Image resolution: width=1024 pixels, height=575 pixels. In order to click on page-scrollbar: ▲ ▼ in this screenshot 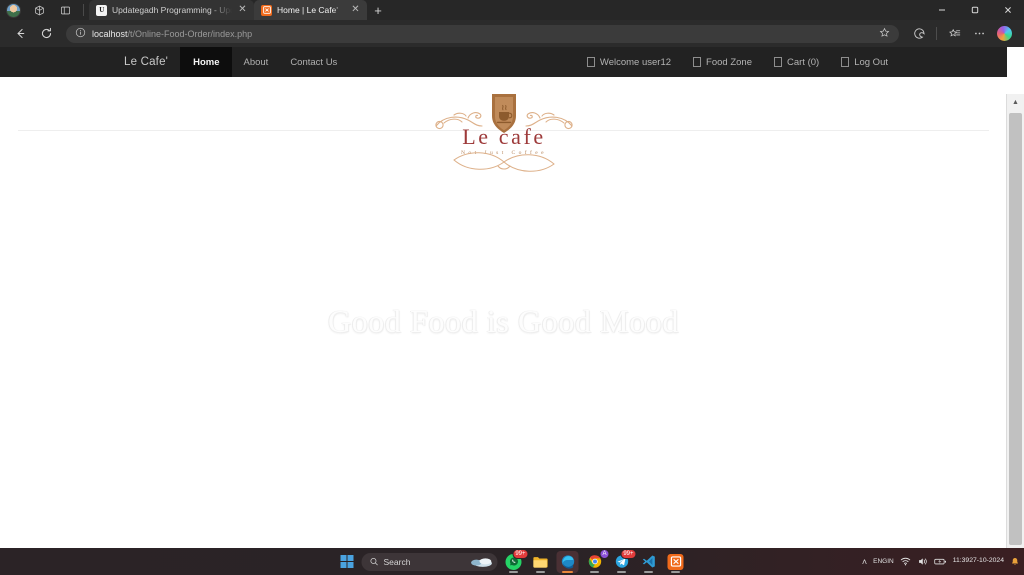, I will do `click(1015, 321)`.